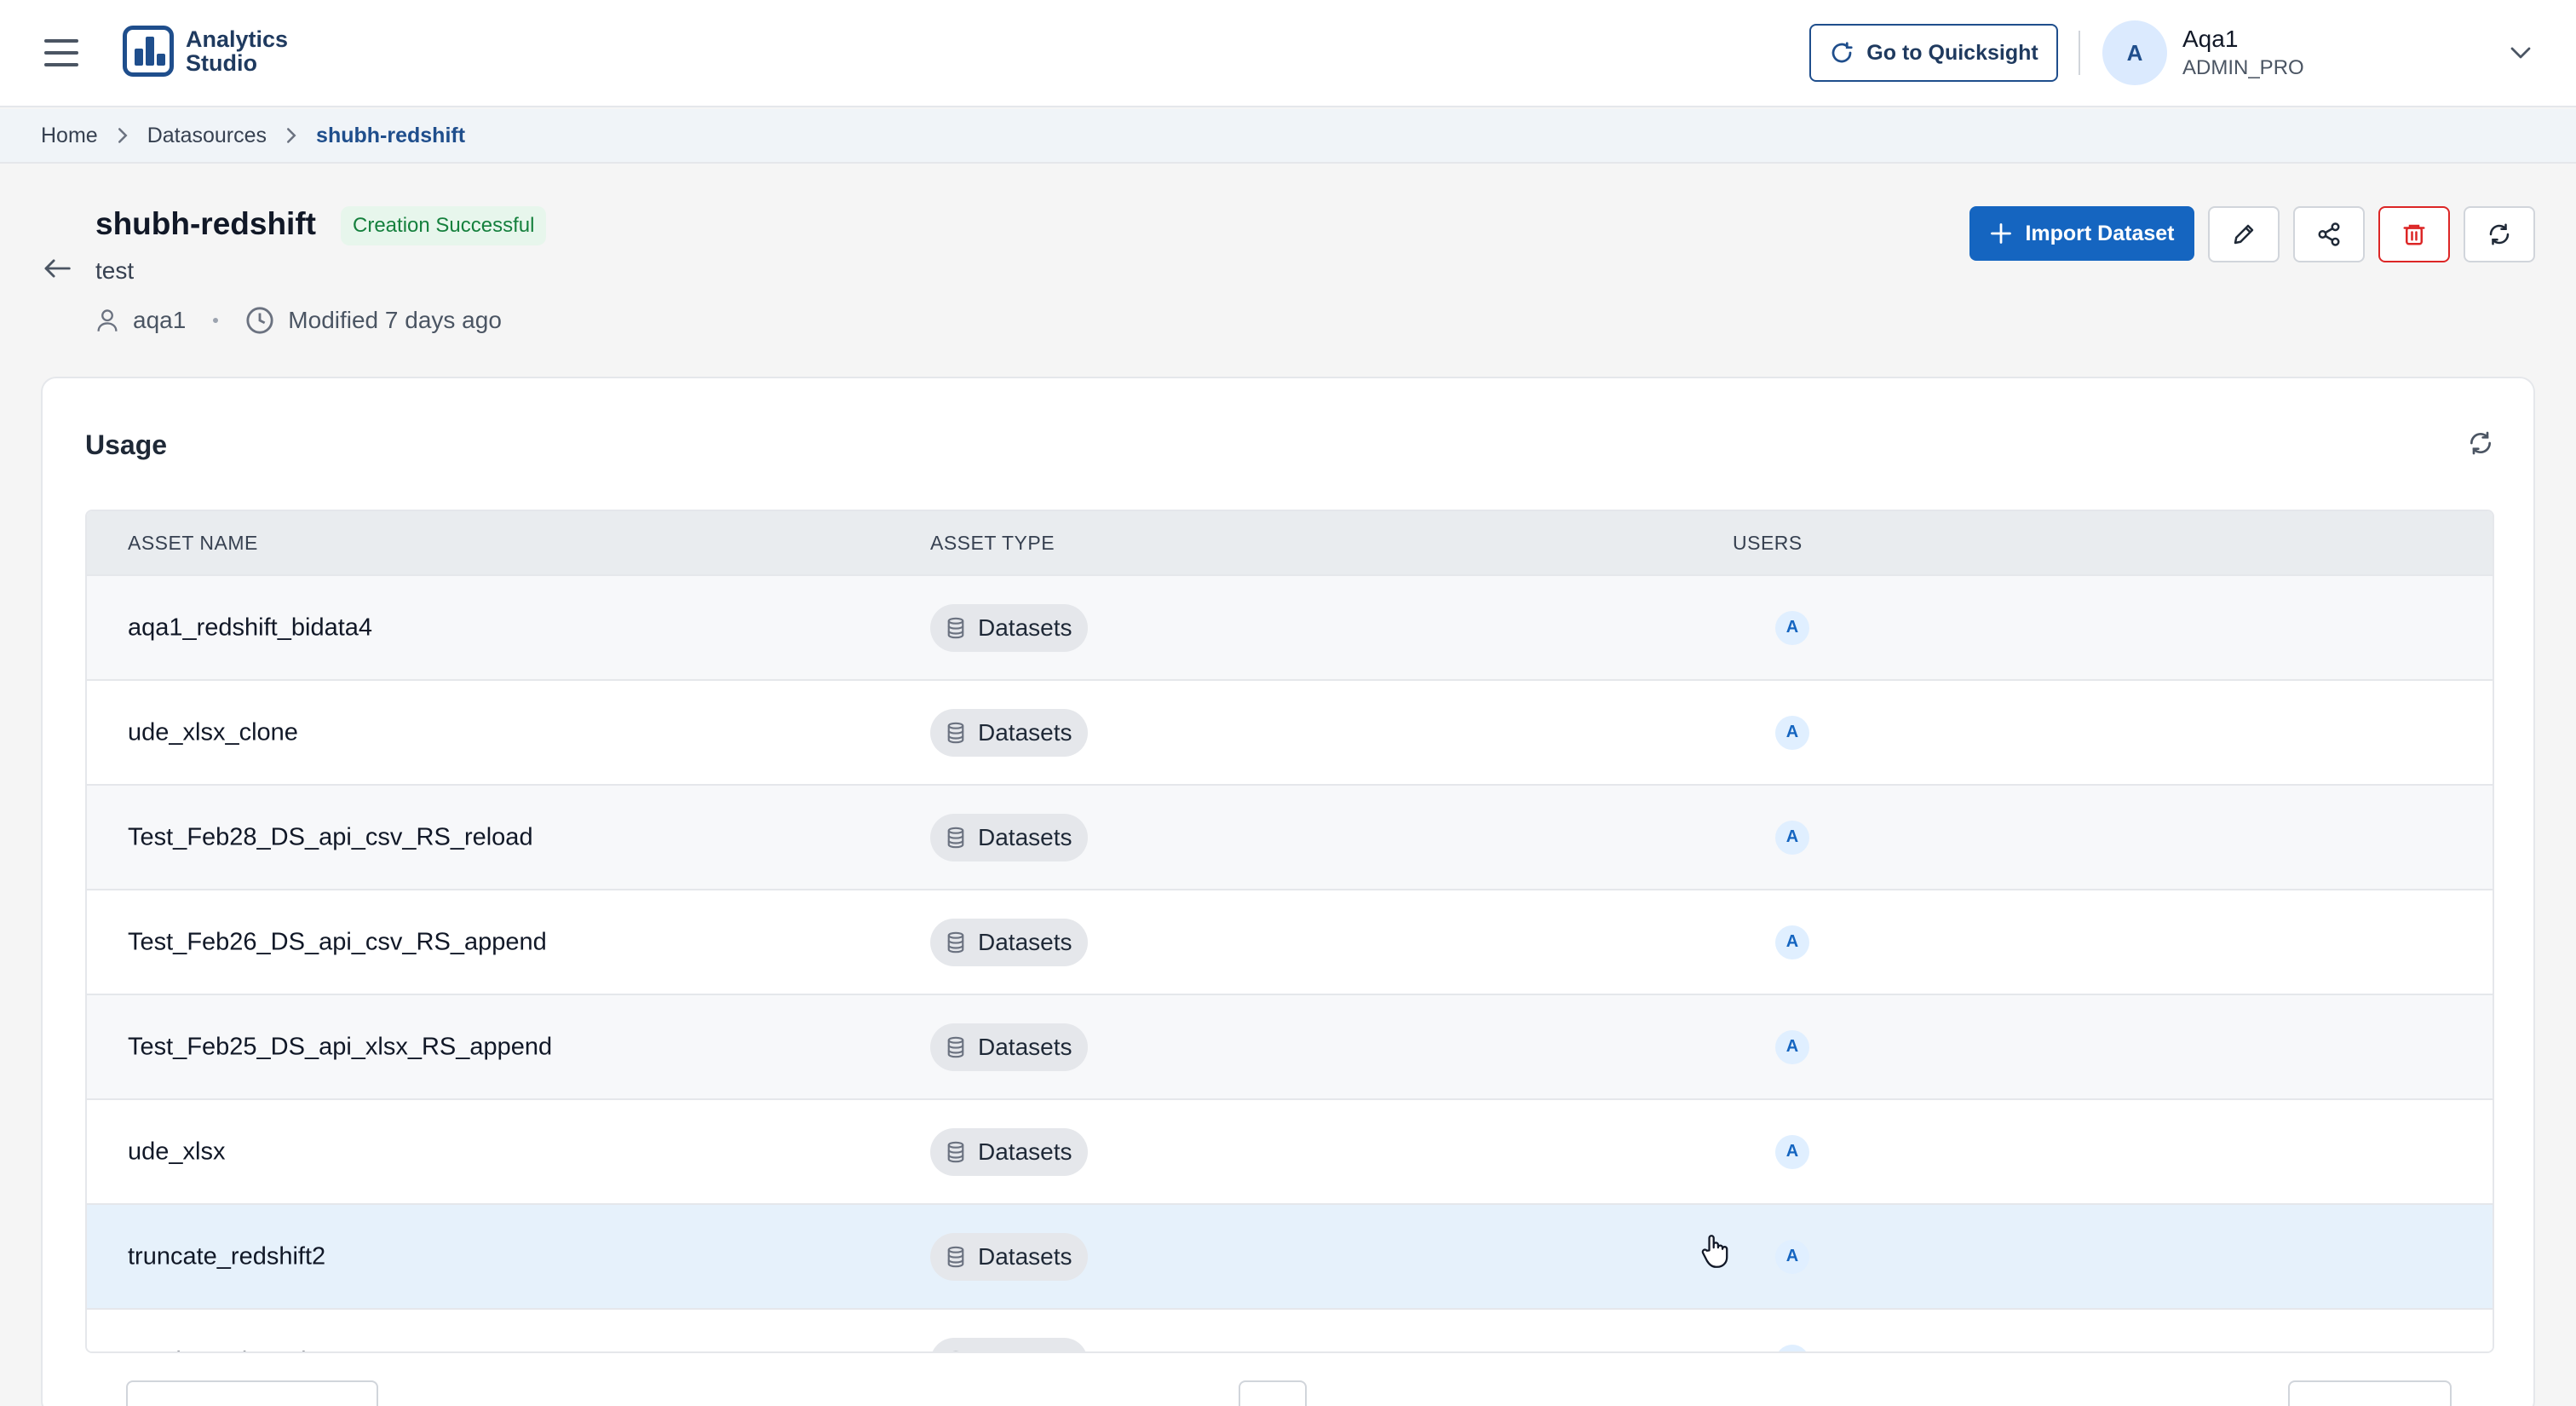 The image size is (2576, 1406). Describe the element at coordinates (252, 1393) in the screenshot. I see `previous-page-button` at that location.